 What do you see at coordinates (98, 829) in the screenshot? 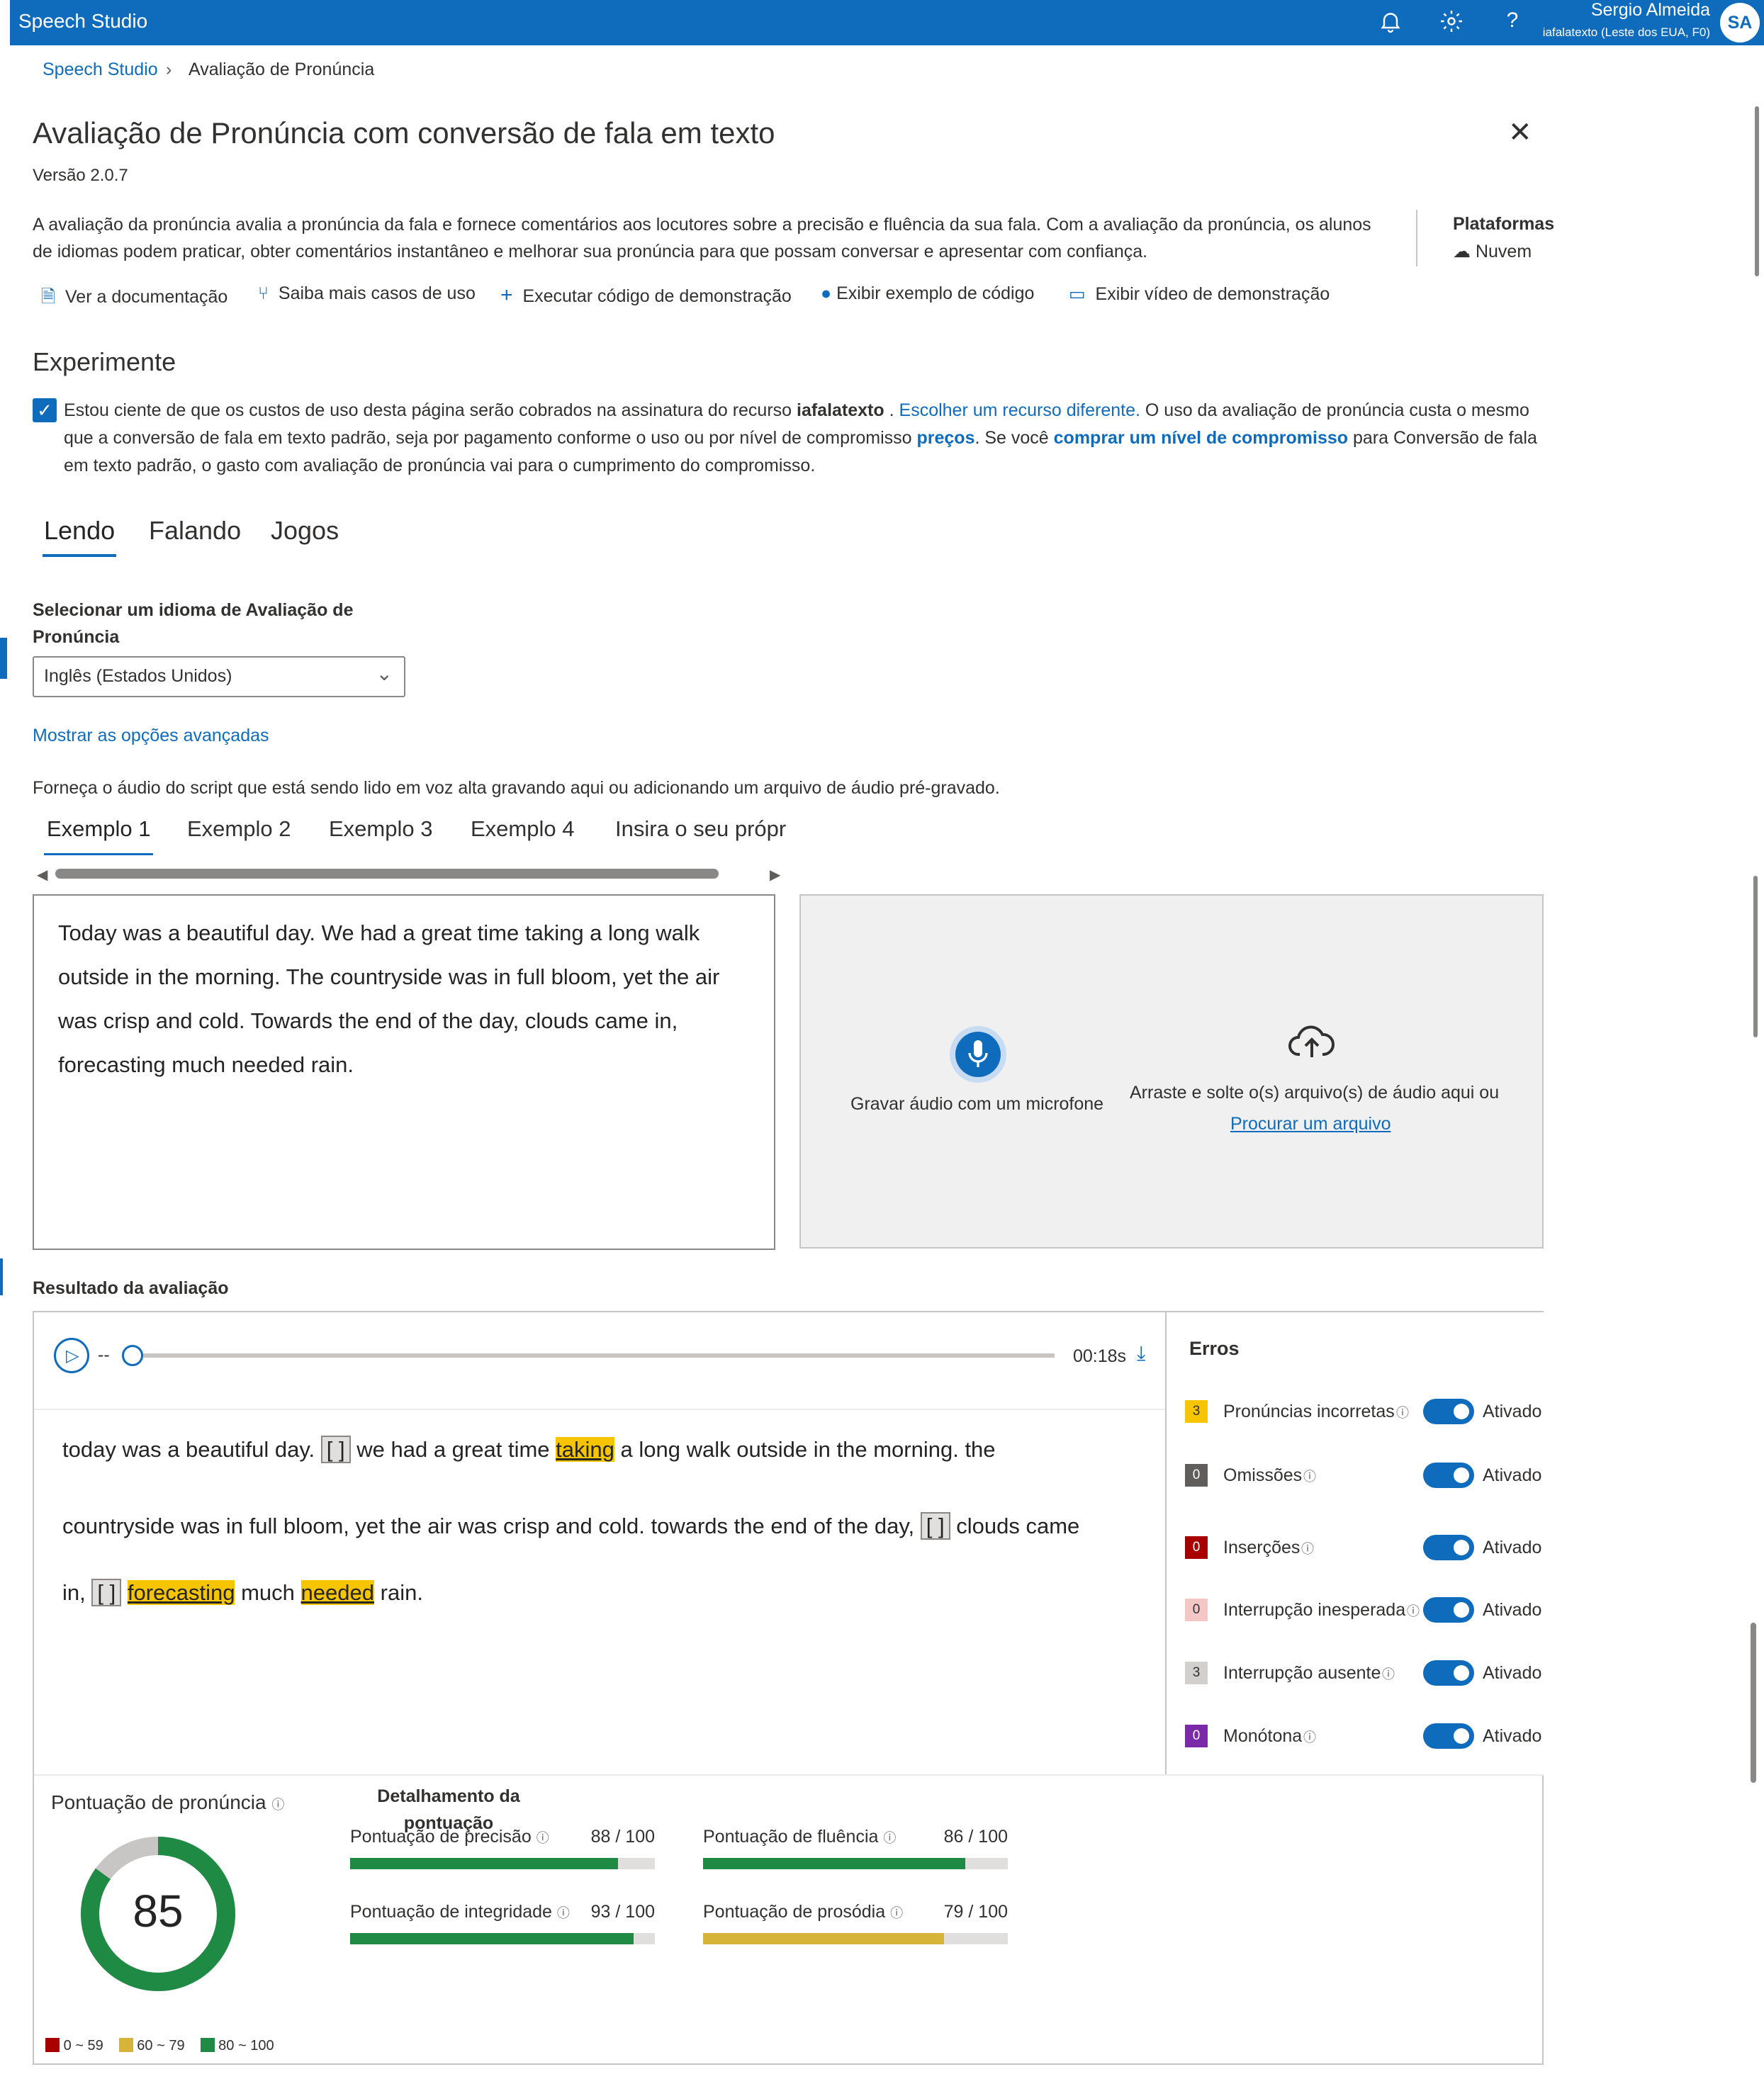
I see `tab-example-1: Exemplo 1` at bounding box center [98, 829].